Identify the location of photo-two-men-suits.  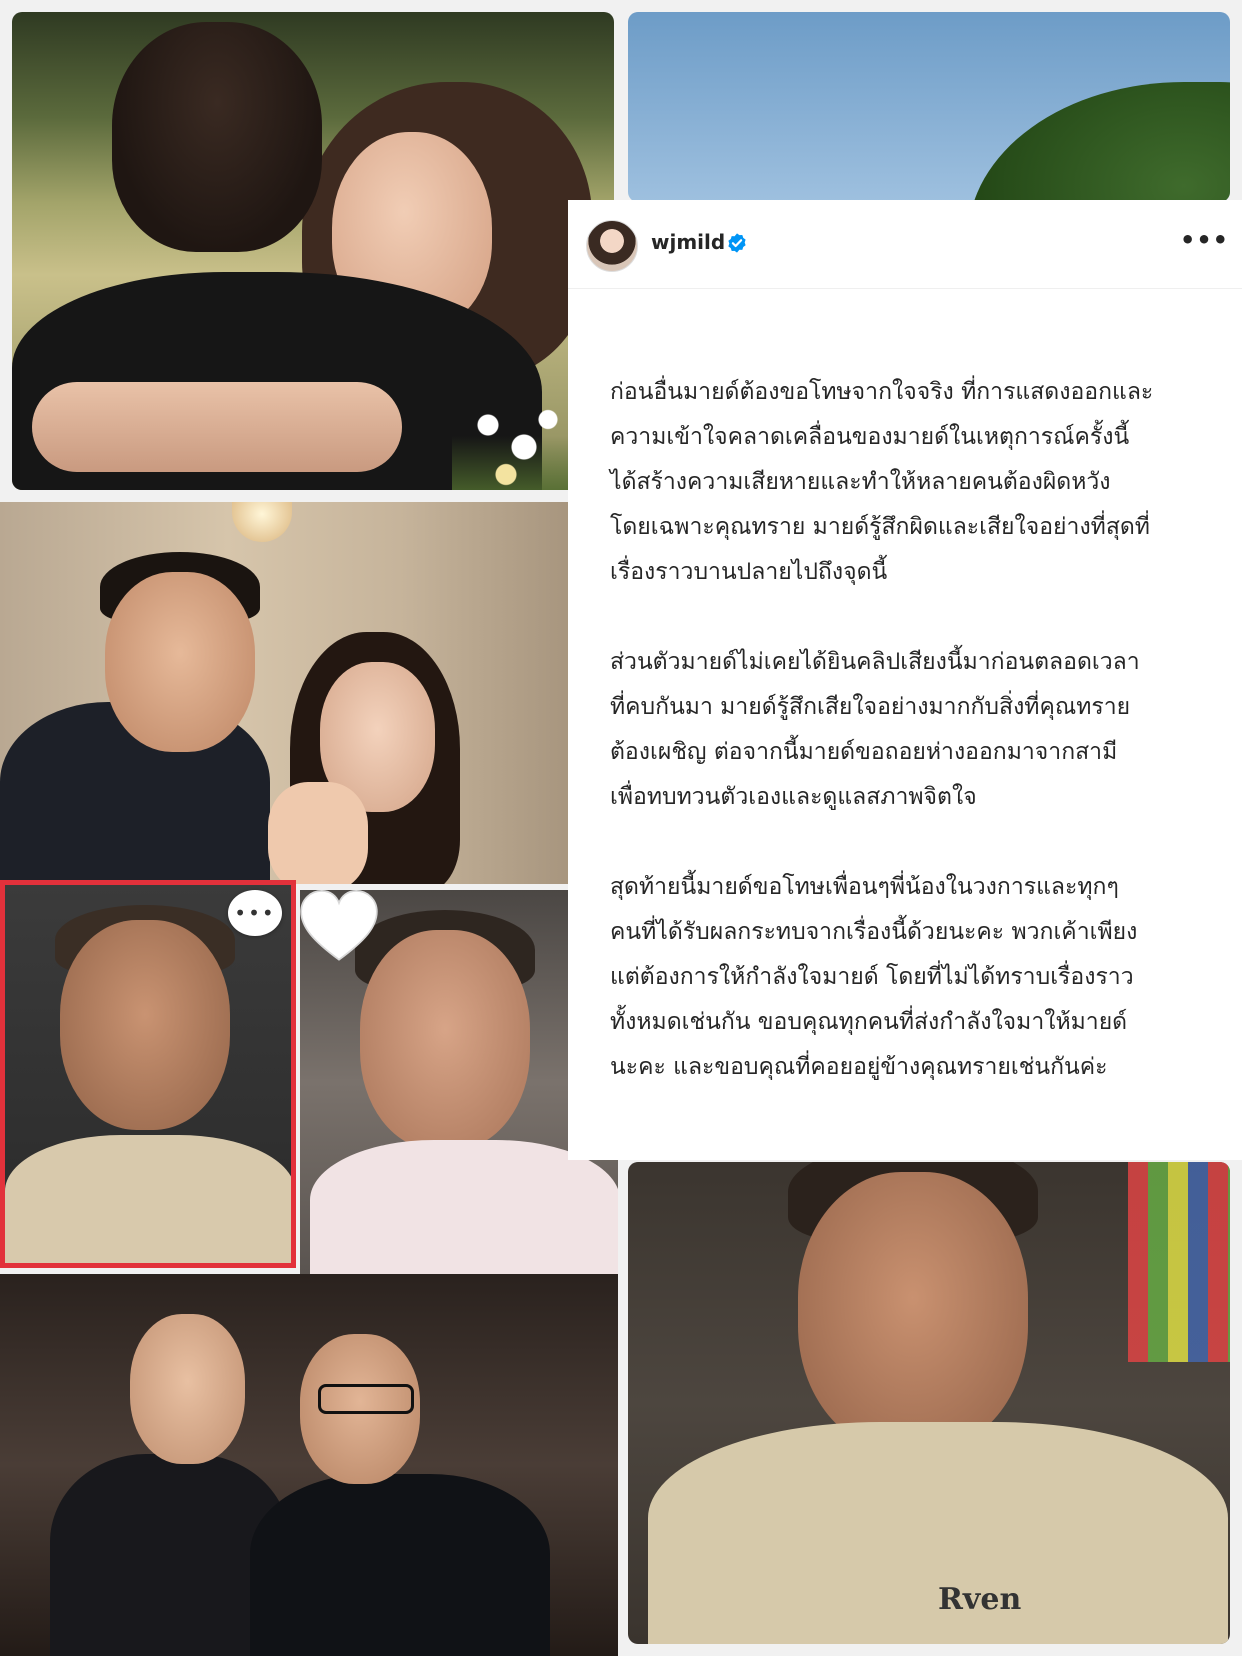
(309, 1465).